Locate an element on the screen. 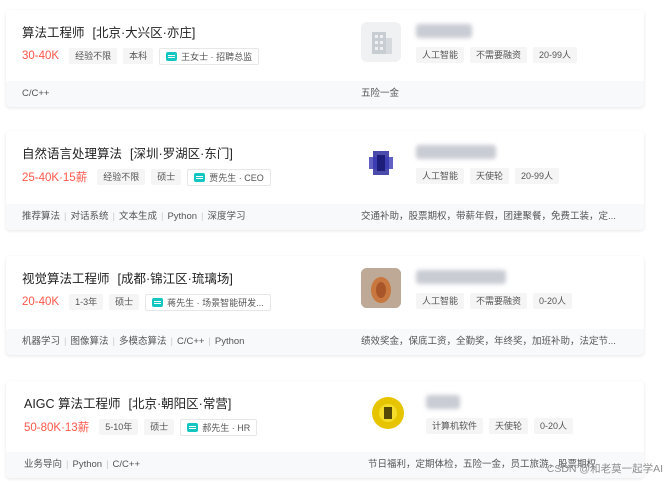 The image size is (667, 482). recruiter-info: 郝先生 · HR is located at coordinates (219, 427).